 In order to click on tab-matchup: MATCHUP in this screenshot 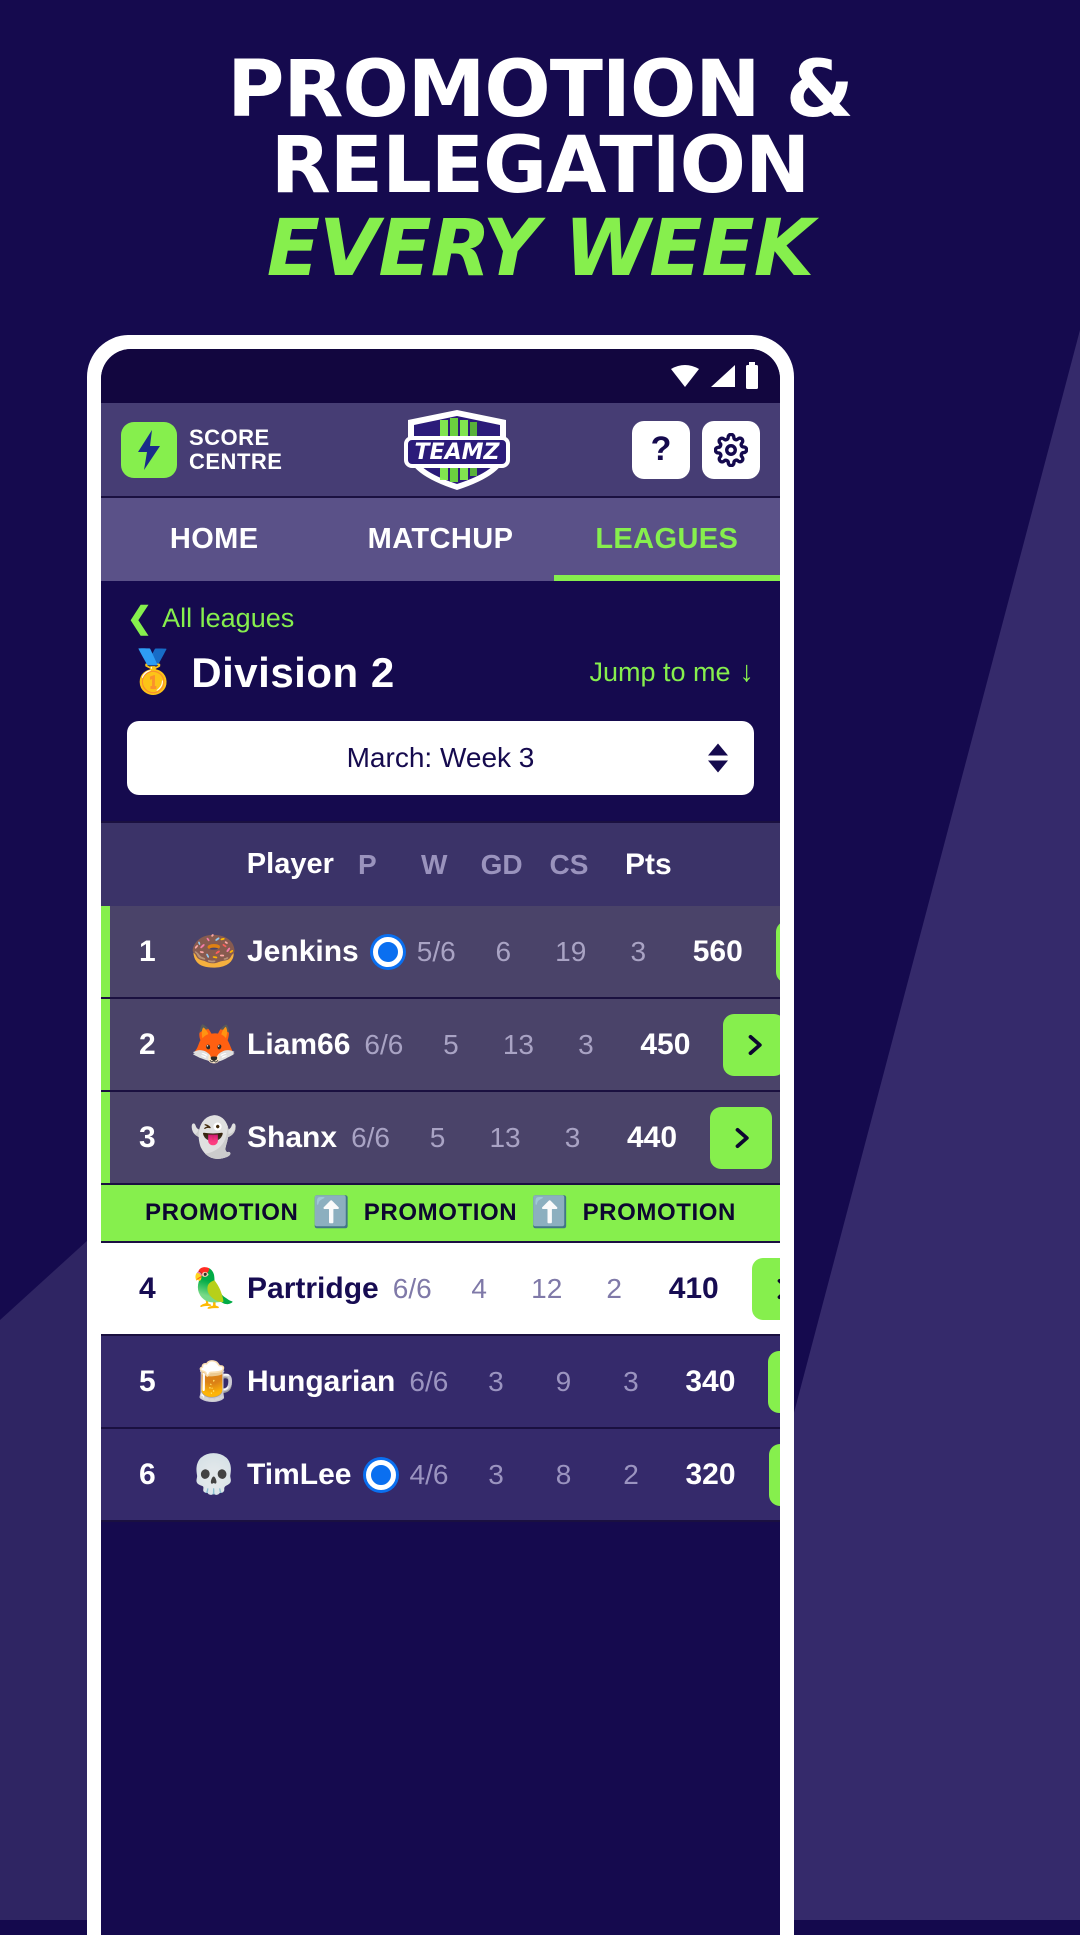, I will do `click(440, 539)`.